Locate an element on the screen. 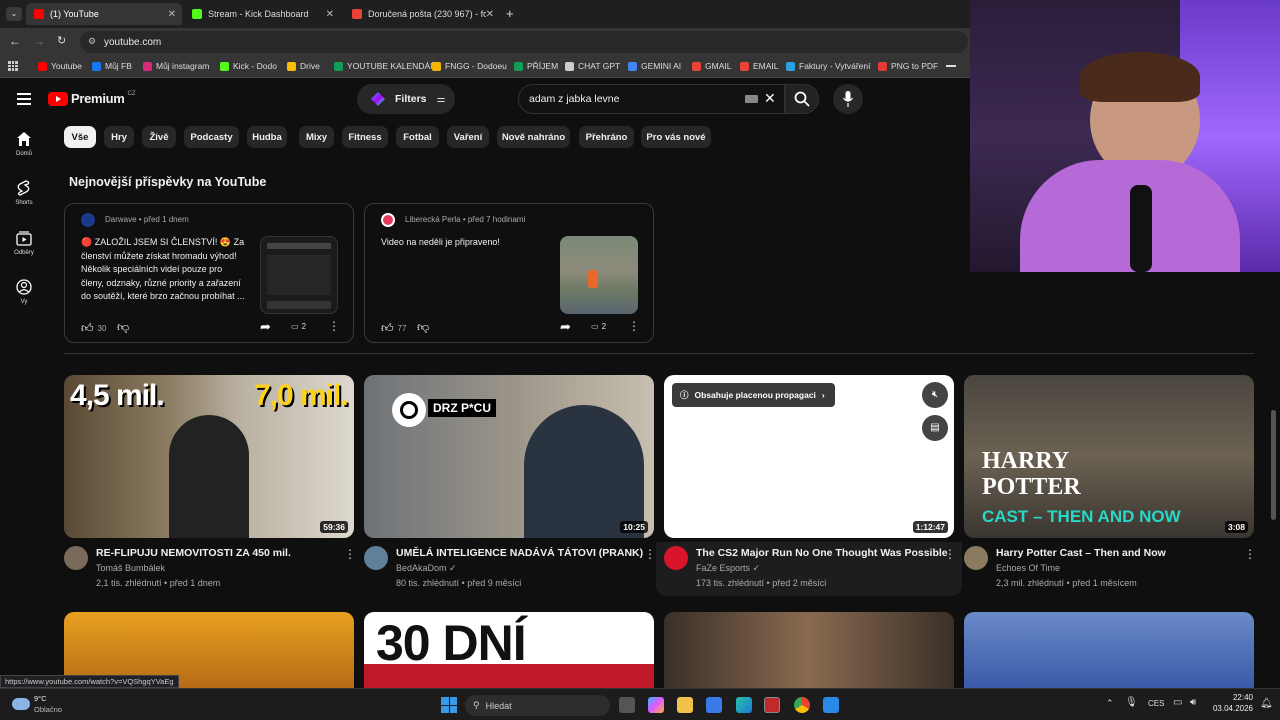 Image resolution: width=1280 pixels, height=720 pixels. chrome-icon is located at coordinates (802, 705).